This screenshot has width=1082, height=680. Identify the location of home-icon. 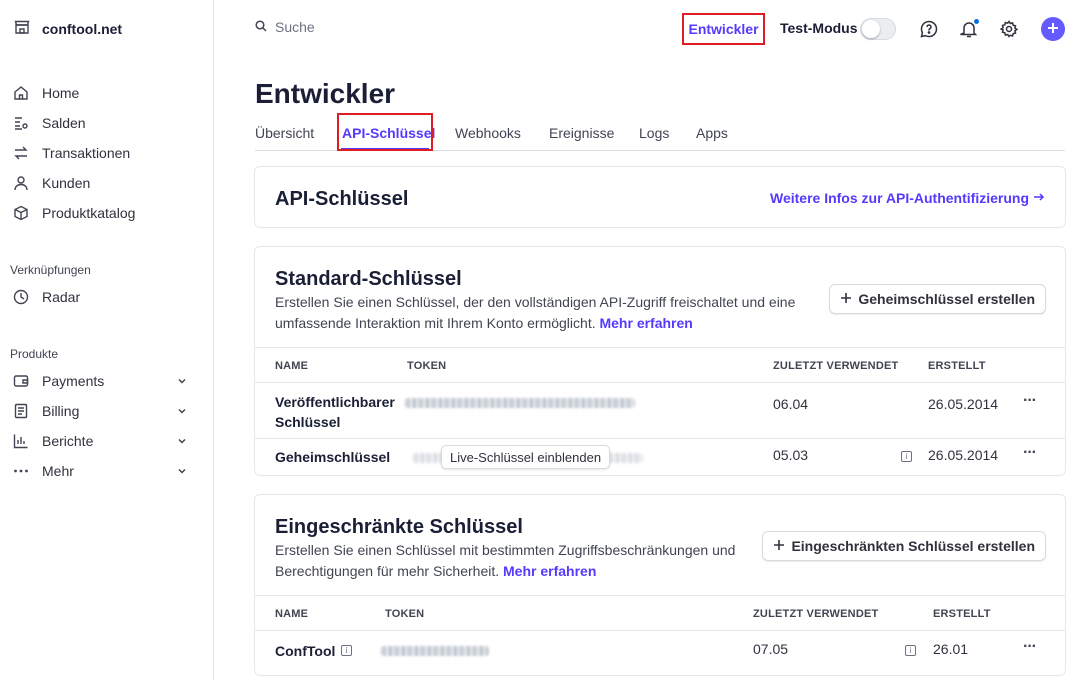
(21, 93).